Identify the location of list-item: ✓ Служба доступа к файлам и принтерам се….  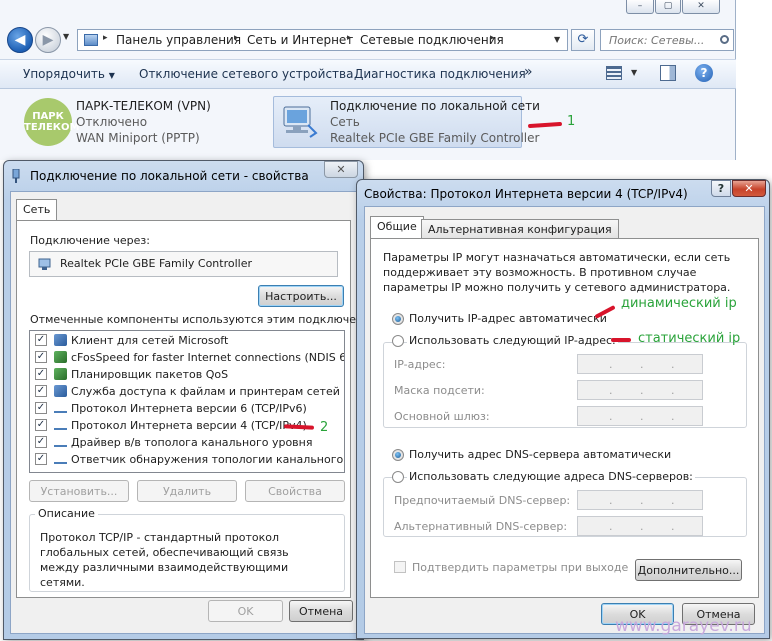
(187, 391).